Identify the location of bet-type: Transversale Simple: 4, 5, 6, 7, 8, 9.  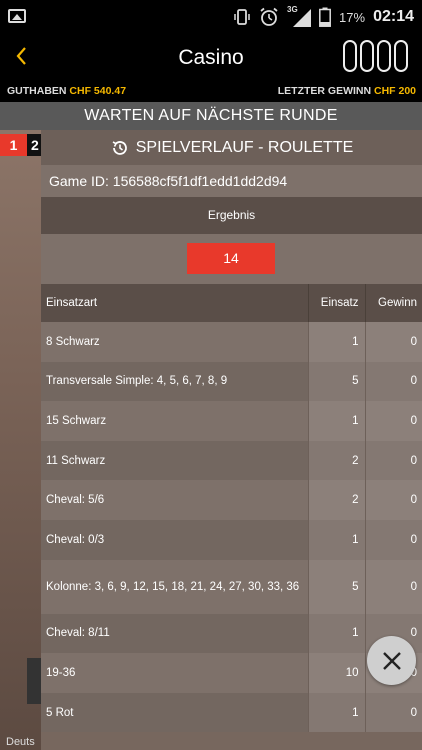
(174, 381).